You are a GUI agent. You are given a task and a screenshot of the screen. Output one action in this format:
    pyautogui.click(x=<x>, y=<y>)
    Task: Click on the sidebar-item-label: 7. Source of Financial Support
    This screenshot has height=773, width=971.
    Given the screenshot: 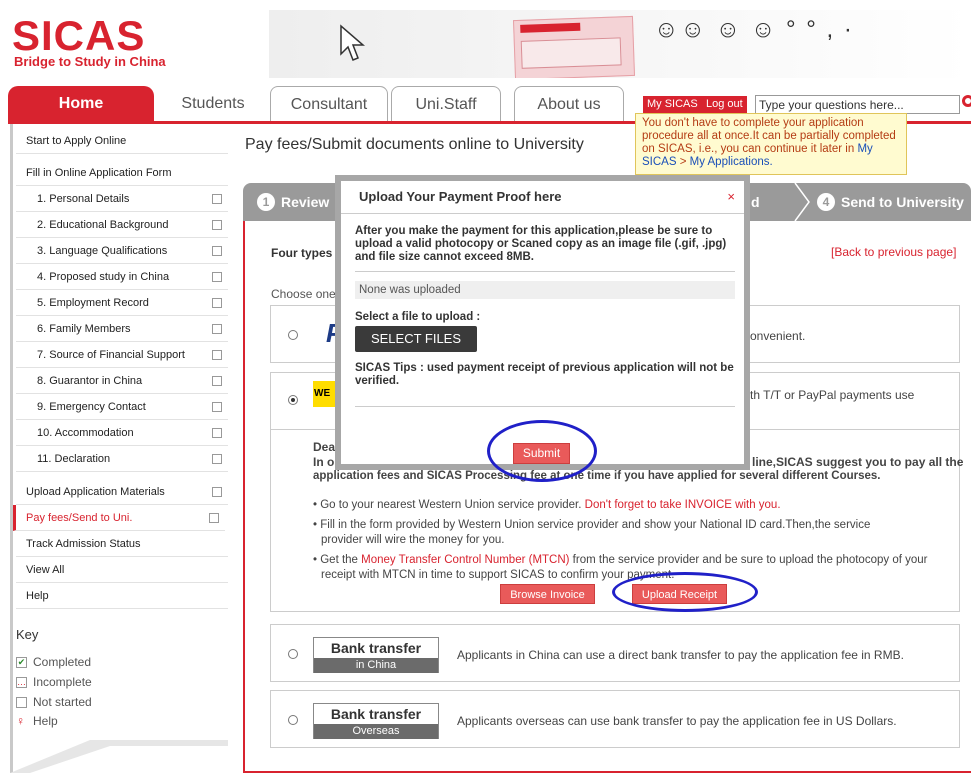 What is the action you would take?
    pyautogui.click(x=111, y=354)
    